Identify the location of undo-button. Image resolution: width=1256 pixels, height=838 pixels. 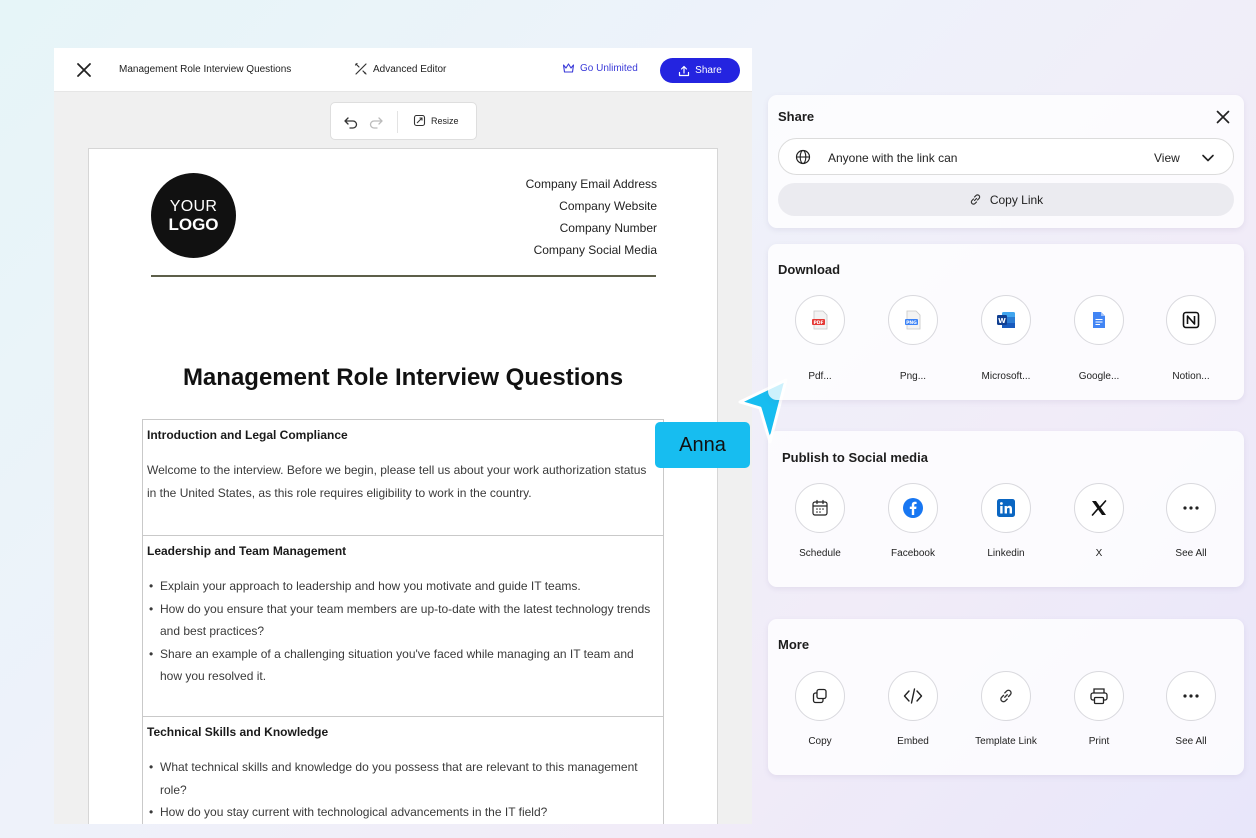
(351, 122).